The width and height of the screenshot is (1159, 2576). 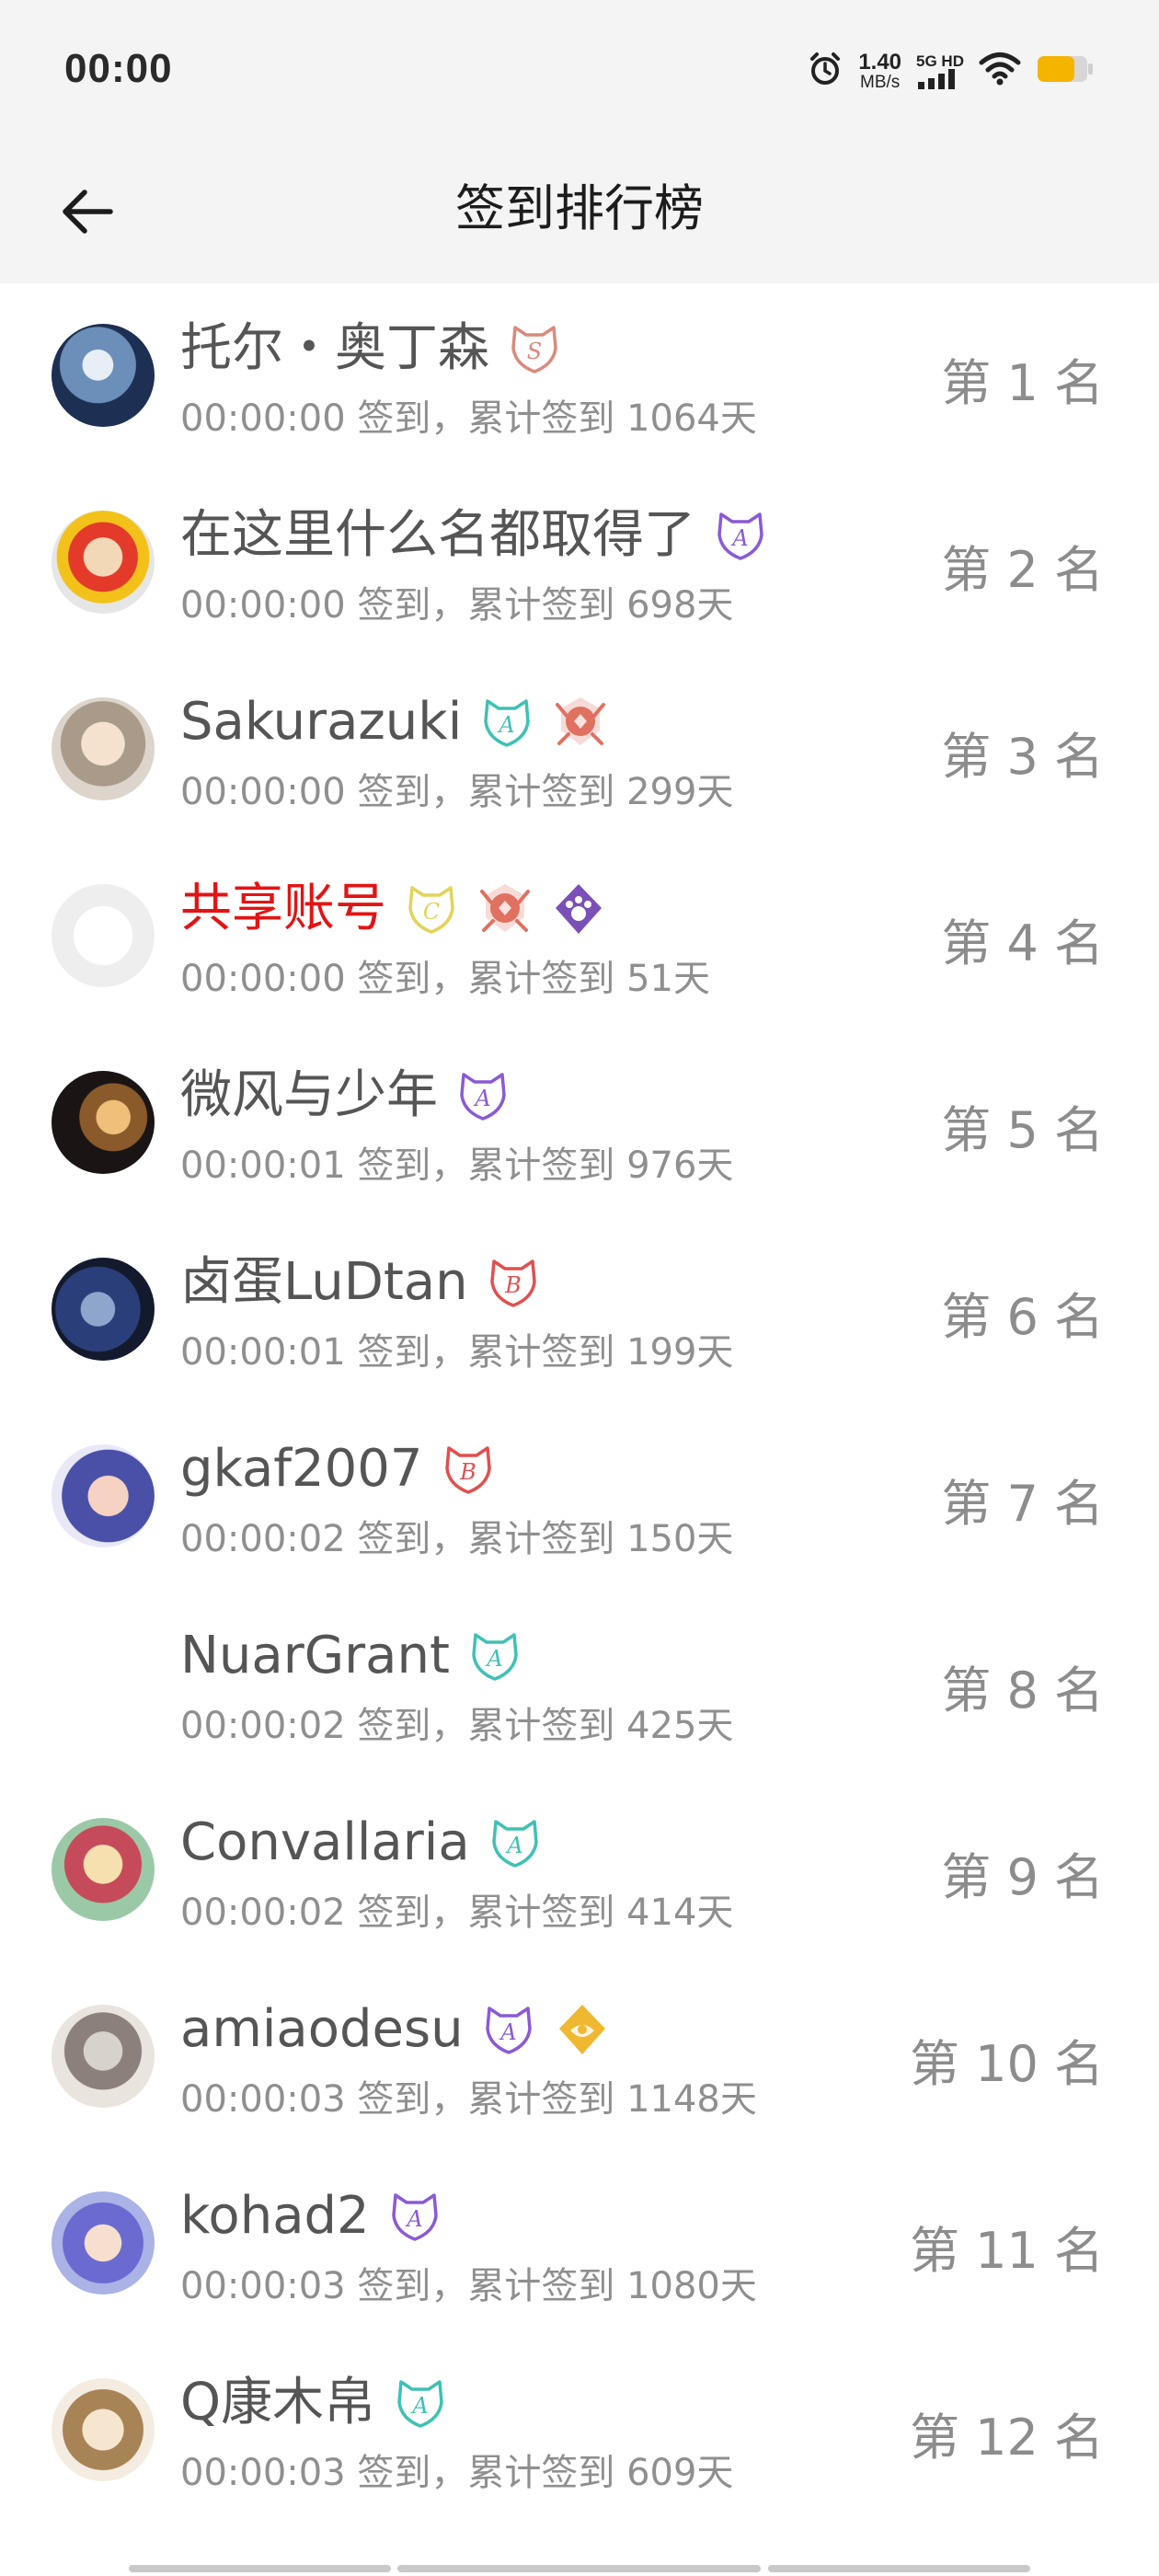 What do you see at coordinates (1022, 570) in the screenshot?
I see `rank-label: 第 2 名` at bounding box center [1022, 570].